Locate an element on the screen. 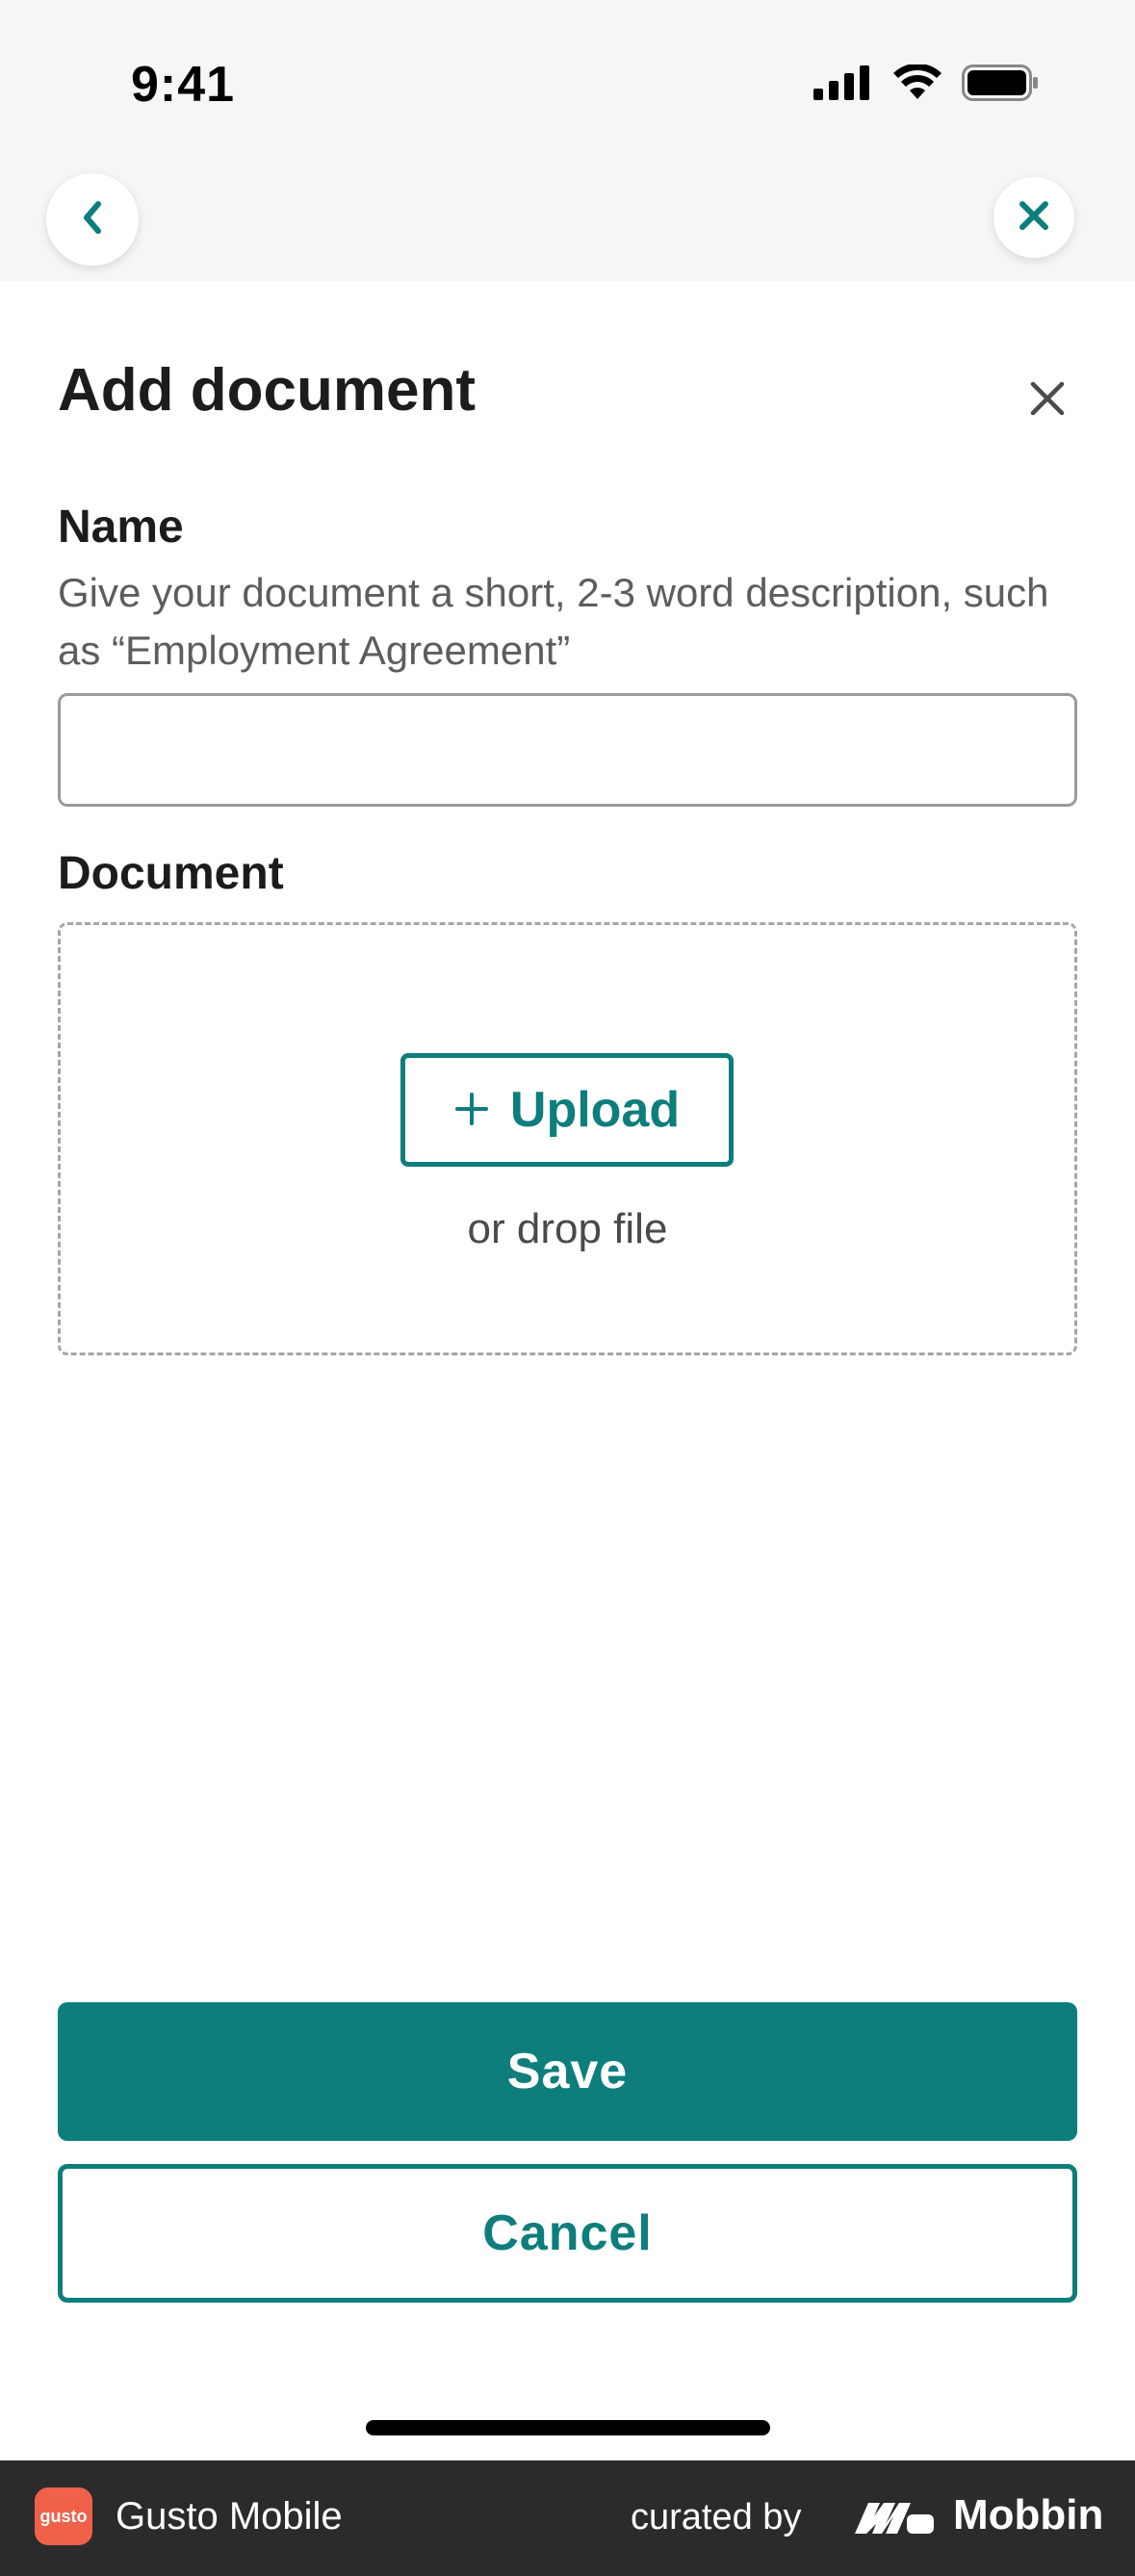 Image resolution: width=1135 pixels, height=2576 pixels. document-name-input is located at coordinates (567, 750).